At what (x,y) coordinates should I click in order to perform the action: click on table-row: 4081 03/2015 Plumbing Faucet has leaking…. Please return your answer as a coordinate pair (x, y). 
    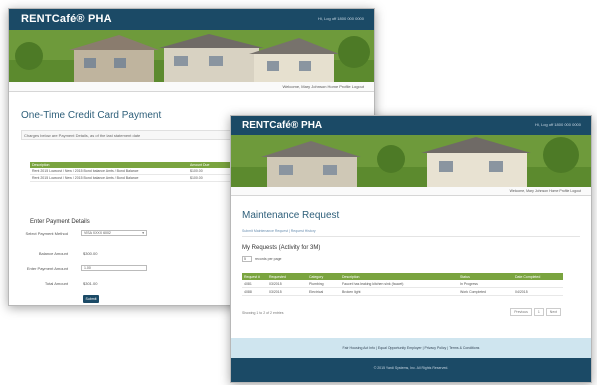
    Looking at the image, I should click on (402, 284).